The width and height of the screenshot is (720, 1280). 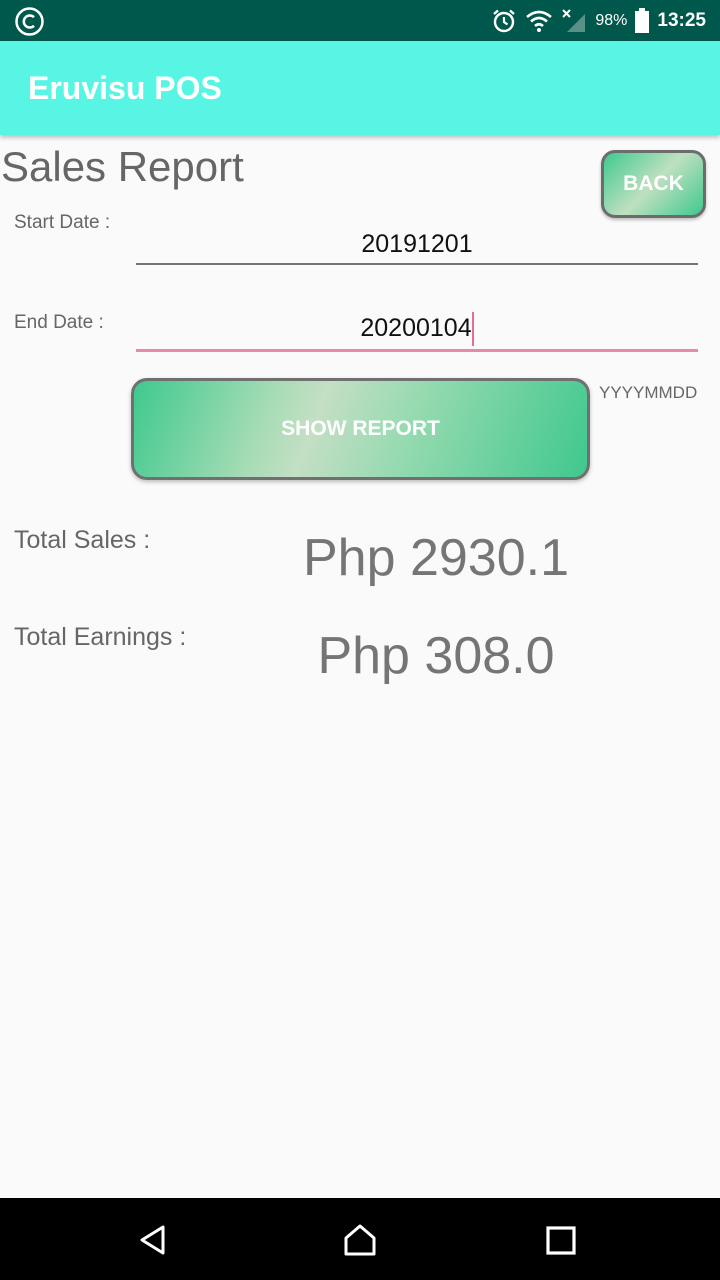 I want to click on end-date-label: End Date :, so click(x=59, y=322).